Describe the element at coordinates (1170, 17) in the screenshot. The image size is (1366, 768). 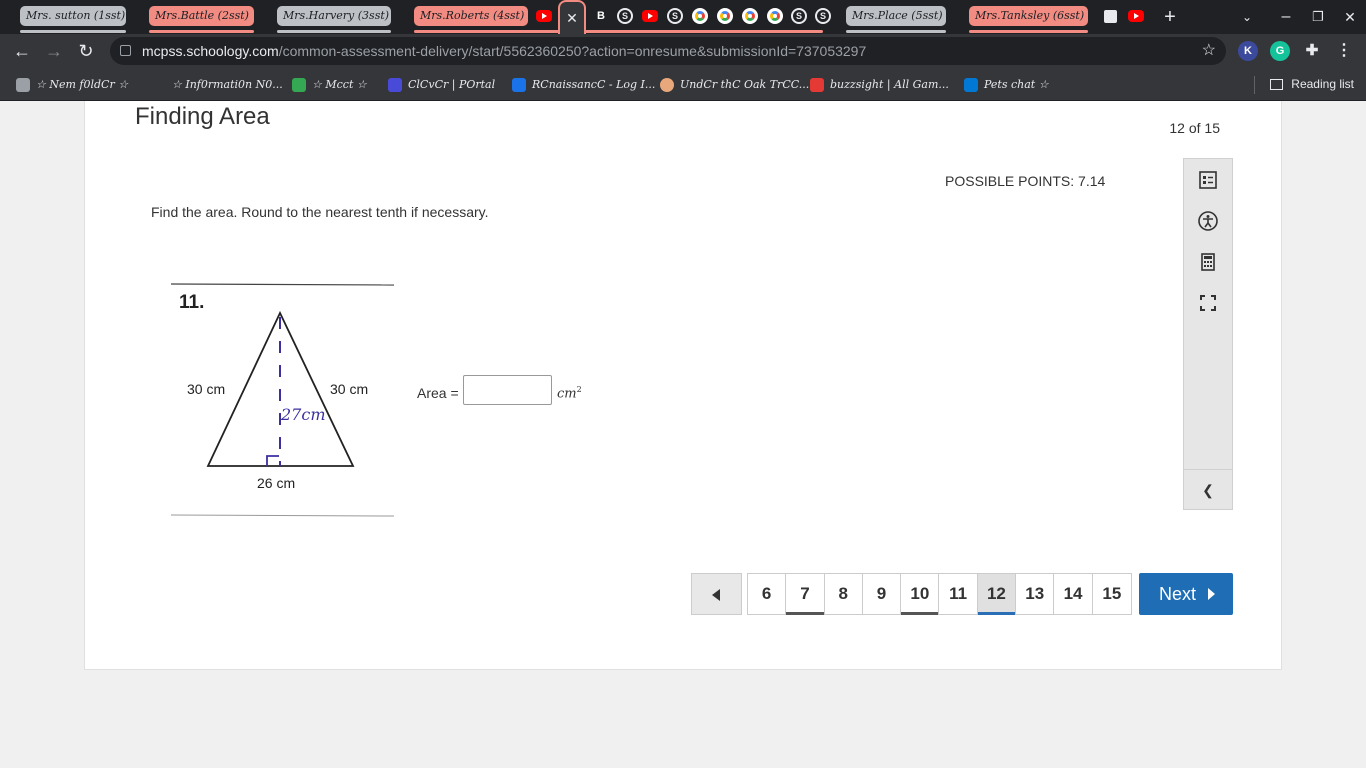
I see `new-tab-button: +` at that location.